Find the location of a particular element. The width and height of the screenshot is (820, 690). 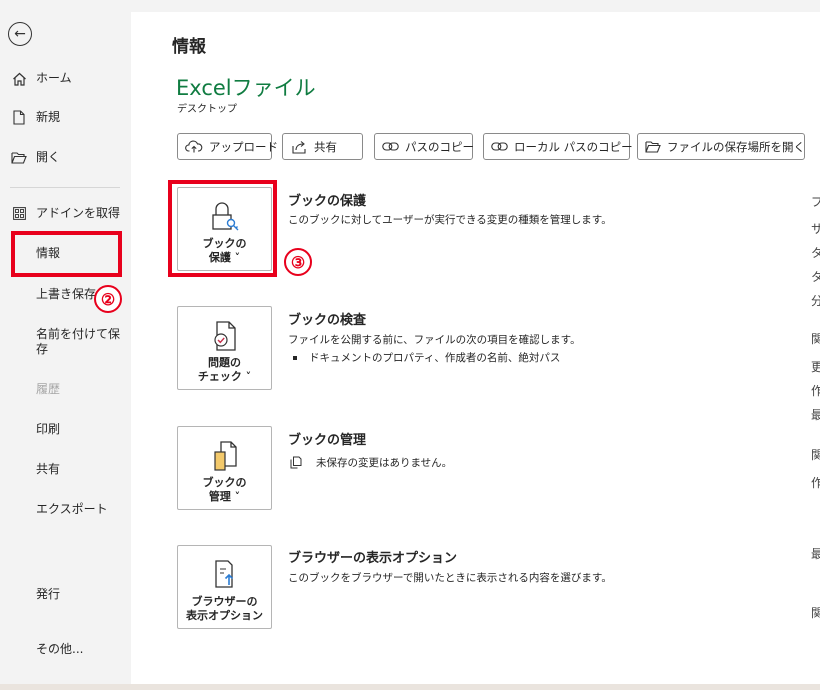

nav-get-addins: アドインを取得 is located at coordinates (65, 213).